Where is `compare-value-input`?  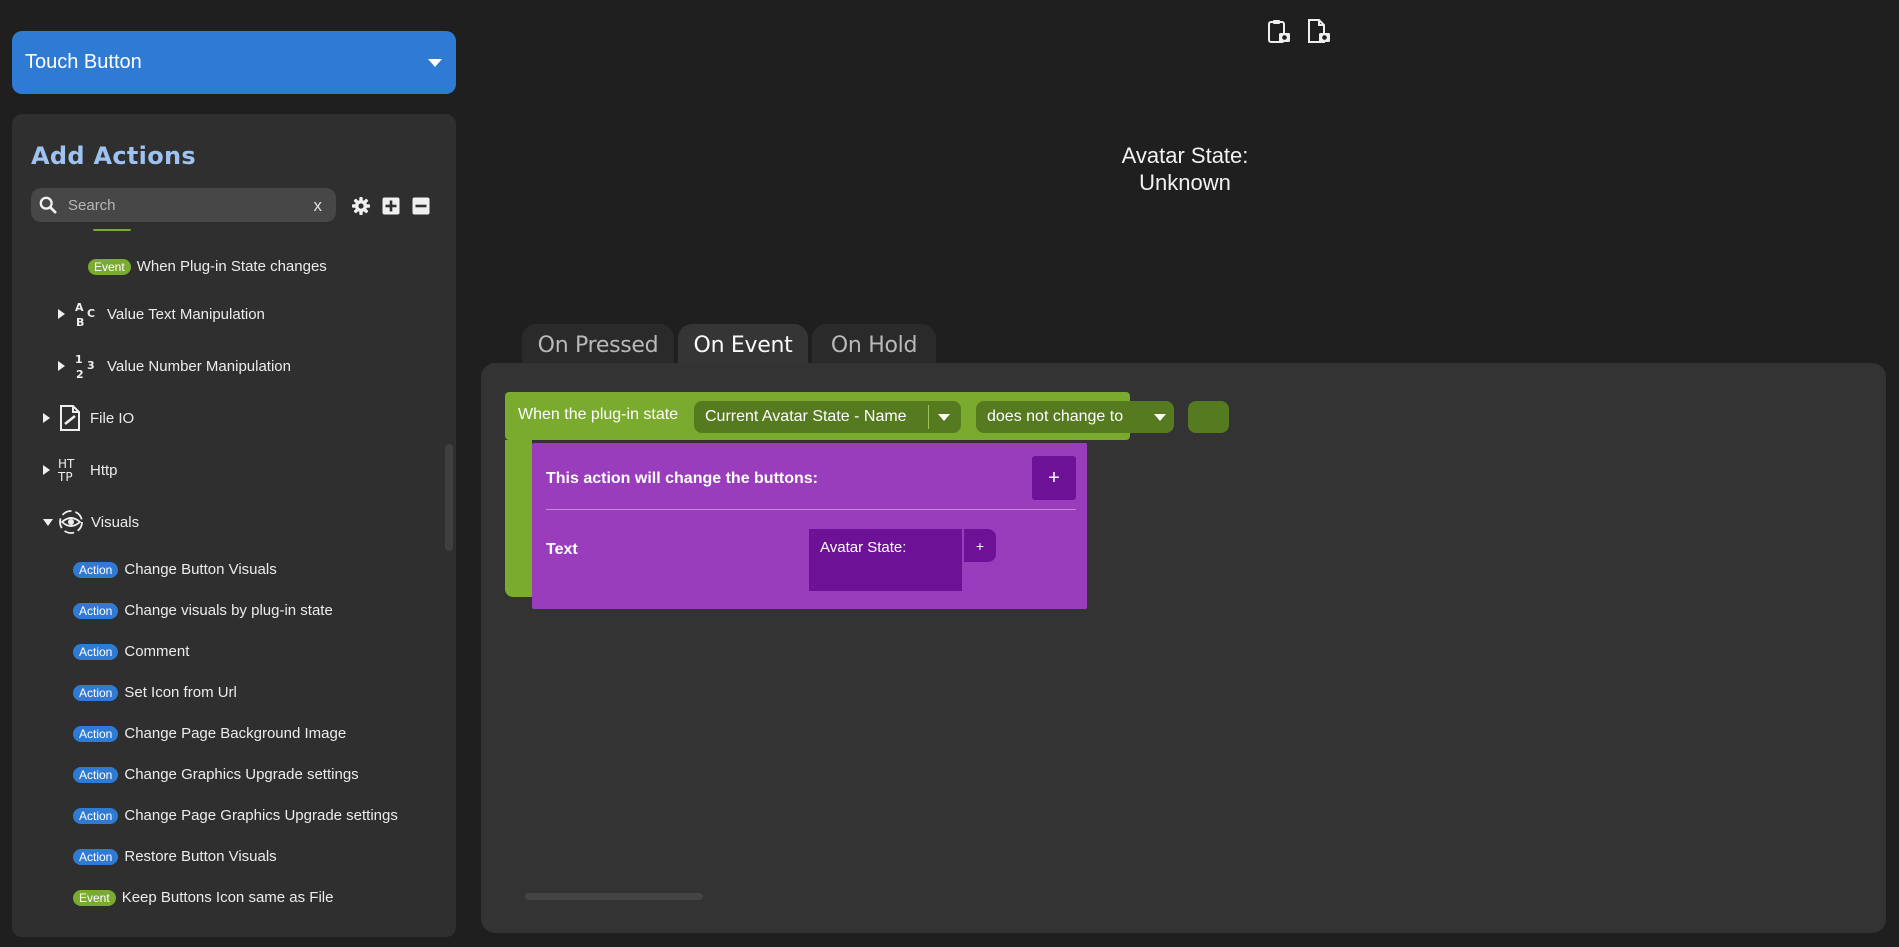
compare-value-input is located at coordinates (1208, 417).